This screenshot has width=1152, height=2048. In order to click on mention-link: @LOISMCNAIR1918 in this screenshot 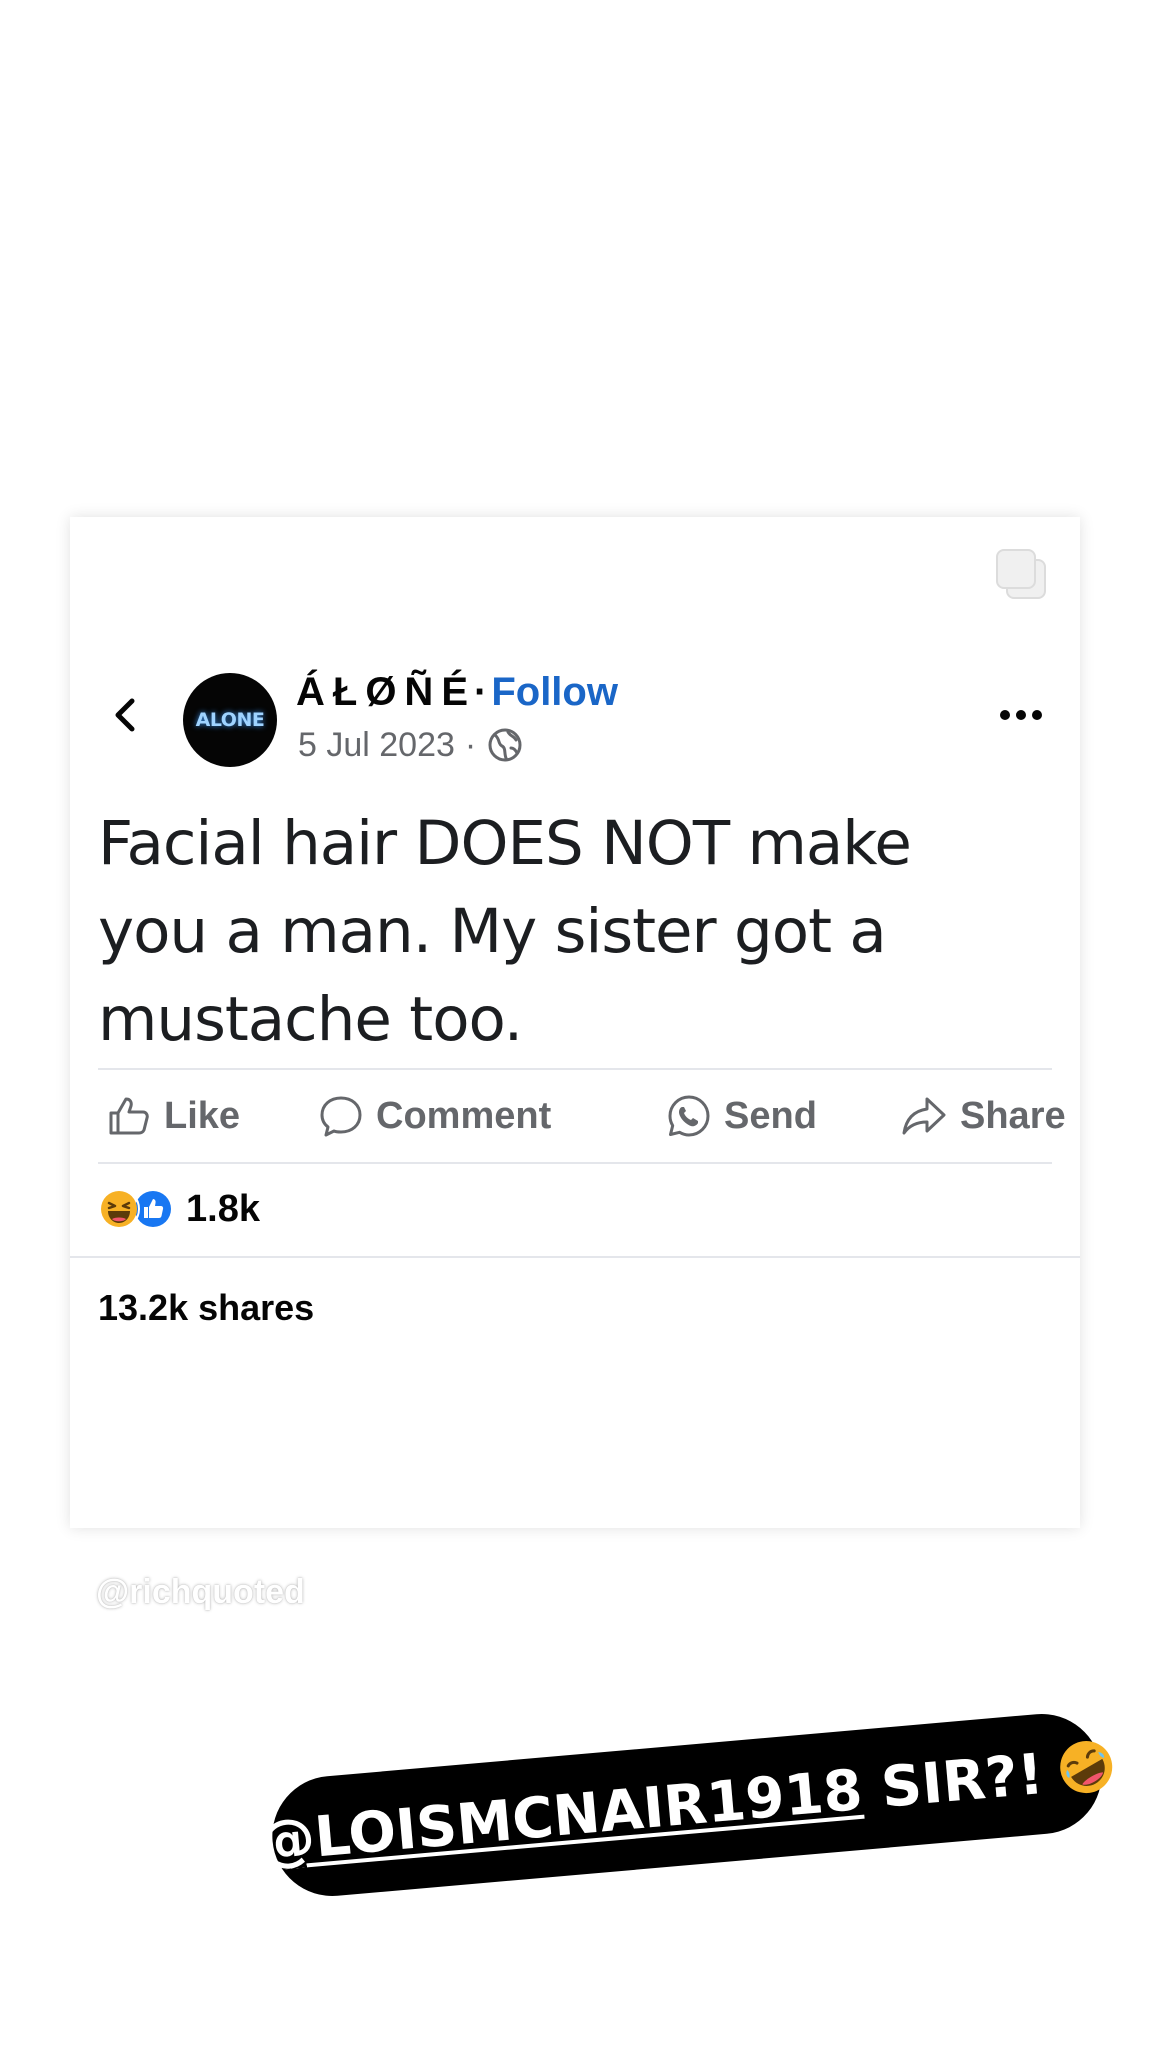, I will do `click(560, 1816)`.